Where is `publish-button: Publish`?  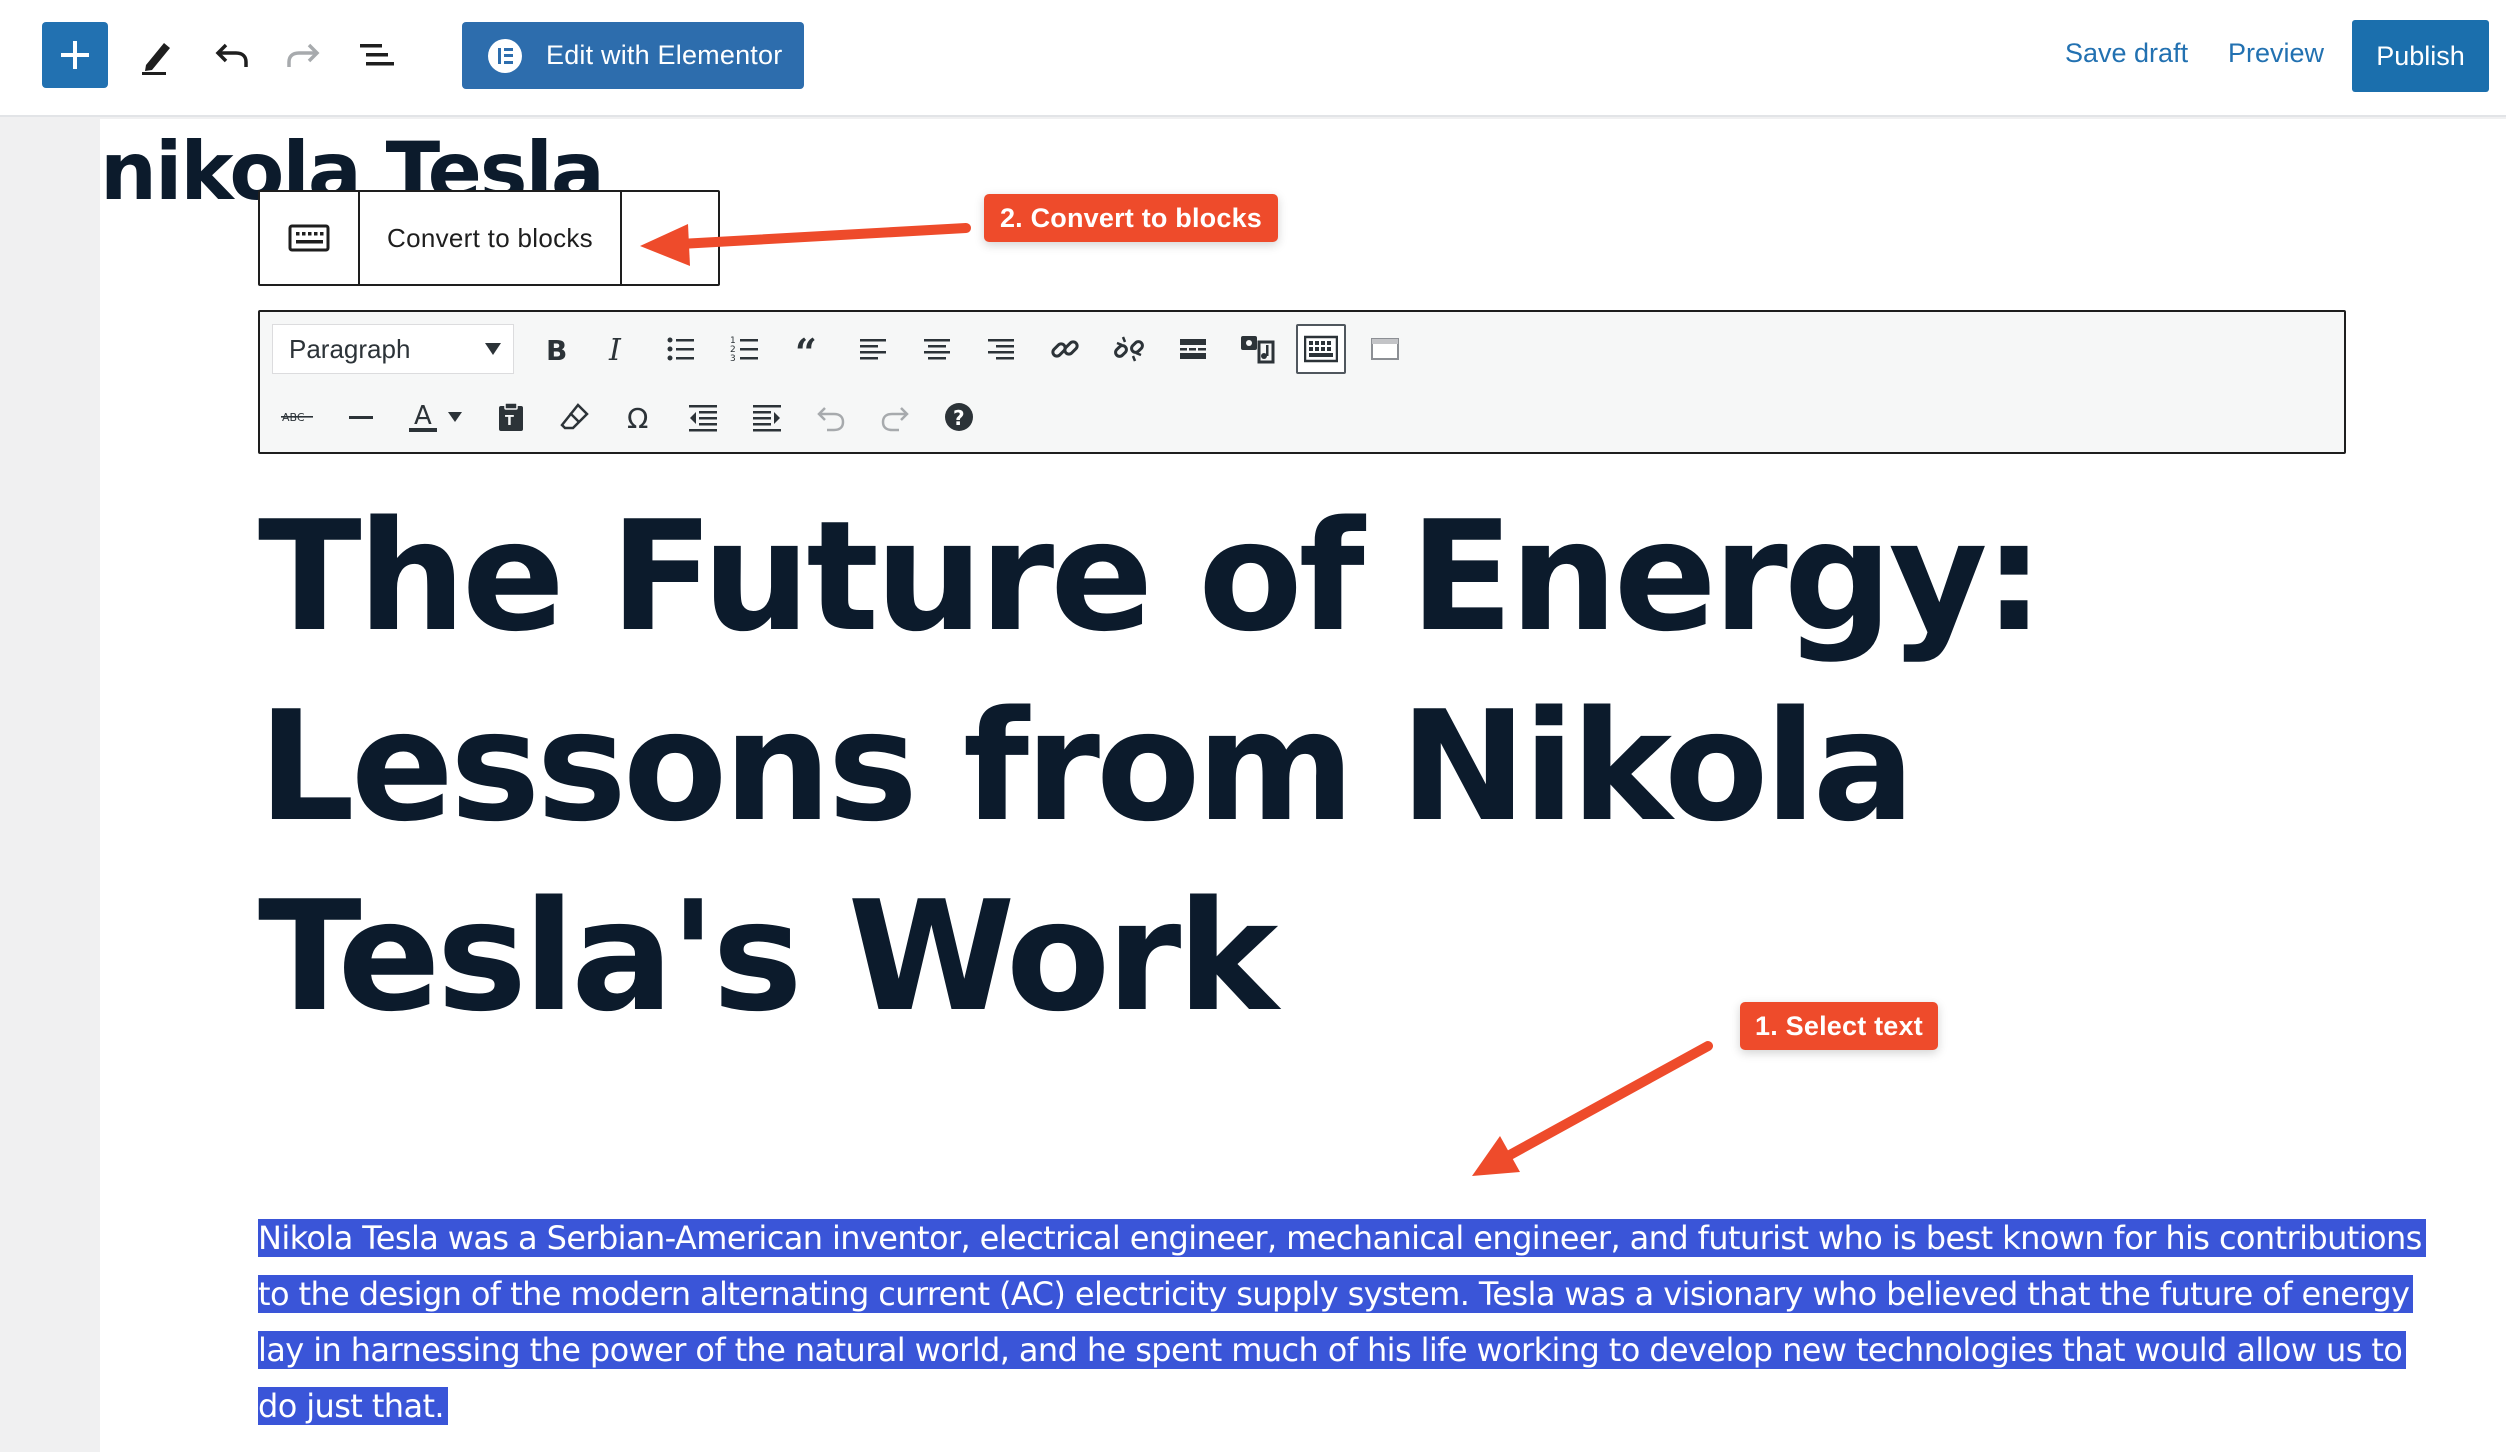
publish-button: Publish is located at coordinates (2420, 56).